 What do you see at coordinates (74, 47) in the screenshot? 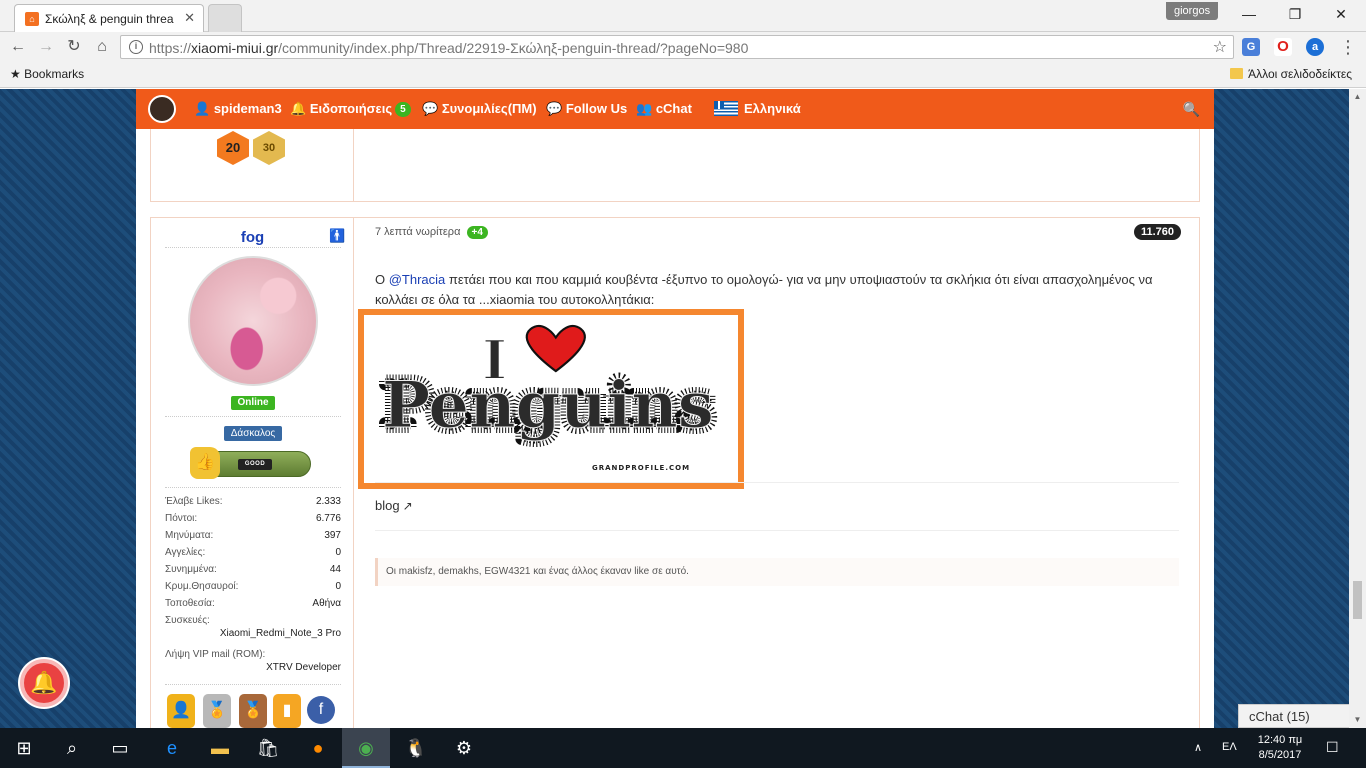
I see `reload-button: ↻` at bounding box center [74, 47].